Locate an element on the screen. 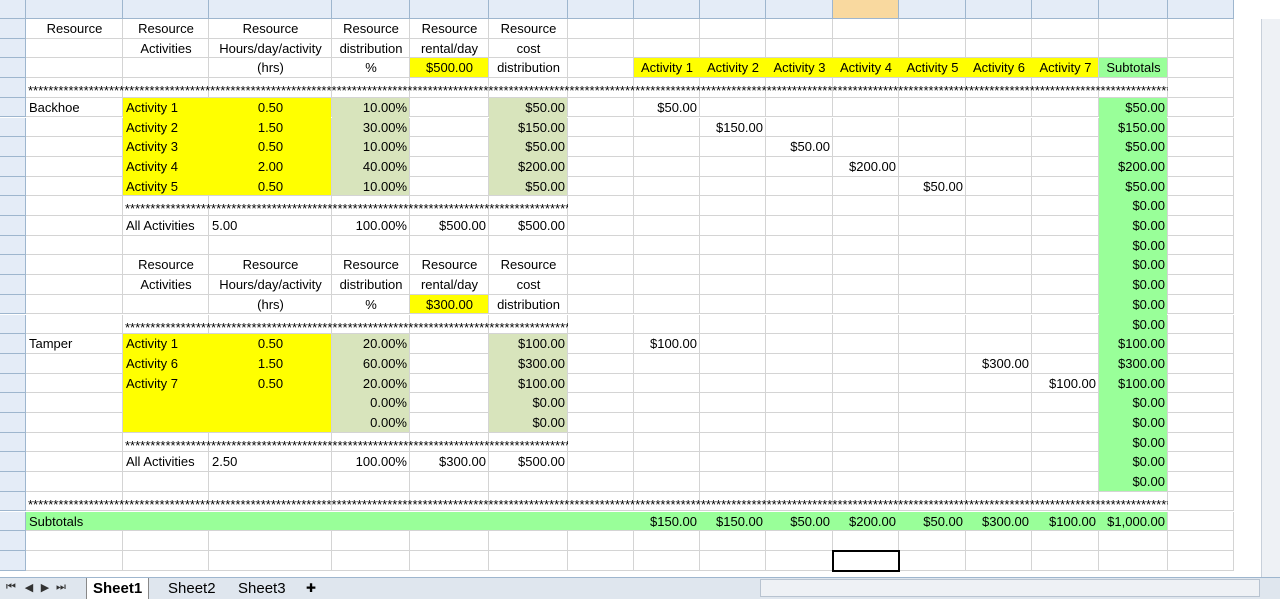  cell-j26 is located at coordinates (733, 462).